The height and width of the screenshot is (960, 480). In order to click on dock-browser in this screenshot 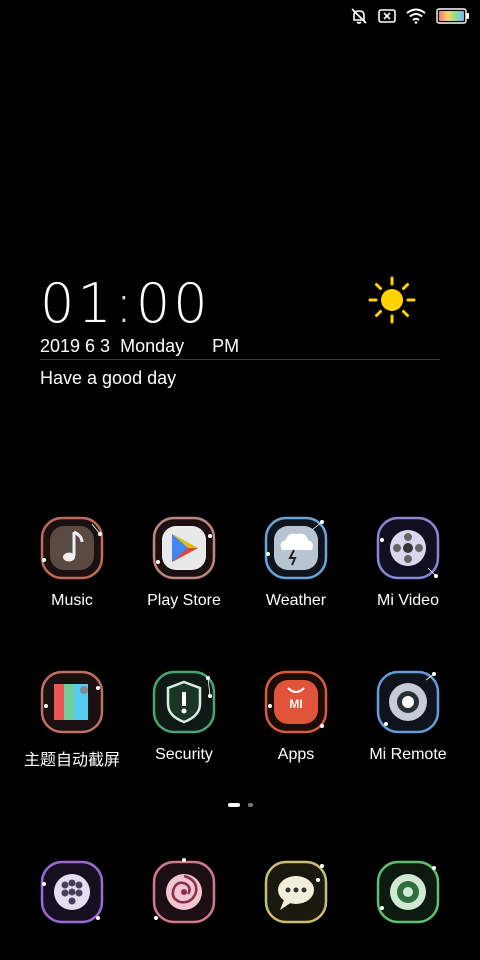, I will do `click(184, 892)`.